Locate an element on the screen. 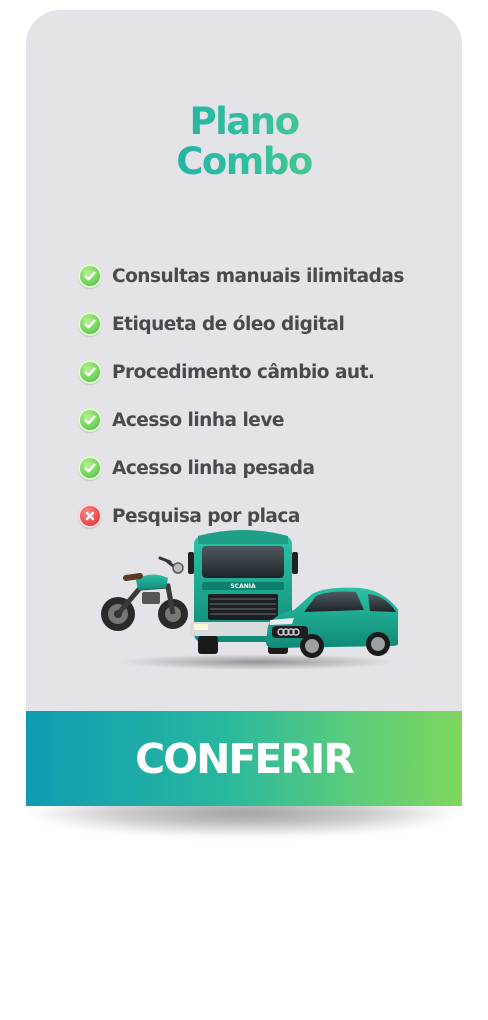 Image resolution: width=488 pixels, height=1020 pixels. feature-label: Procedimento câmbio aut. is located at coordinates (243, 372).